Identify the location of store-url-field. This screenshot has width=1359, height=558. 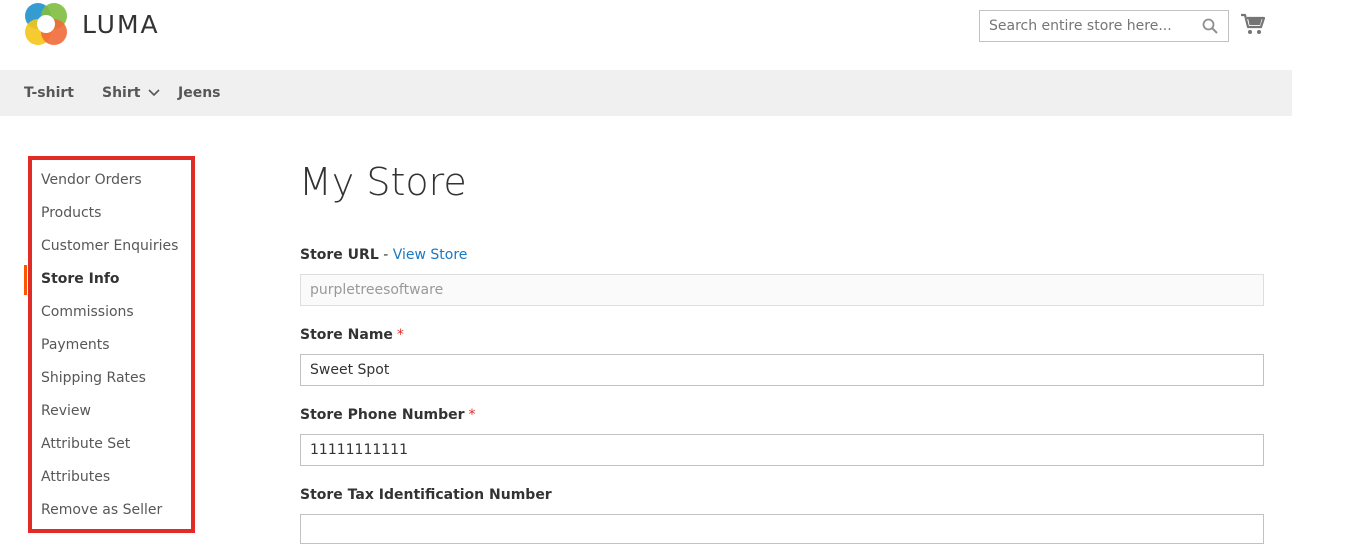
(782, 290).